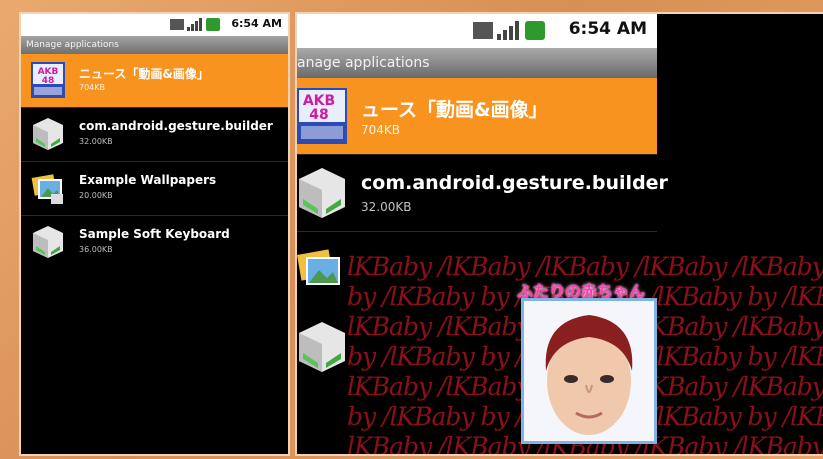 Image resolution: width=823 pixels, height=459 pixels. I want to click on app-size: 20.00KB, so click(96, 195).